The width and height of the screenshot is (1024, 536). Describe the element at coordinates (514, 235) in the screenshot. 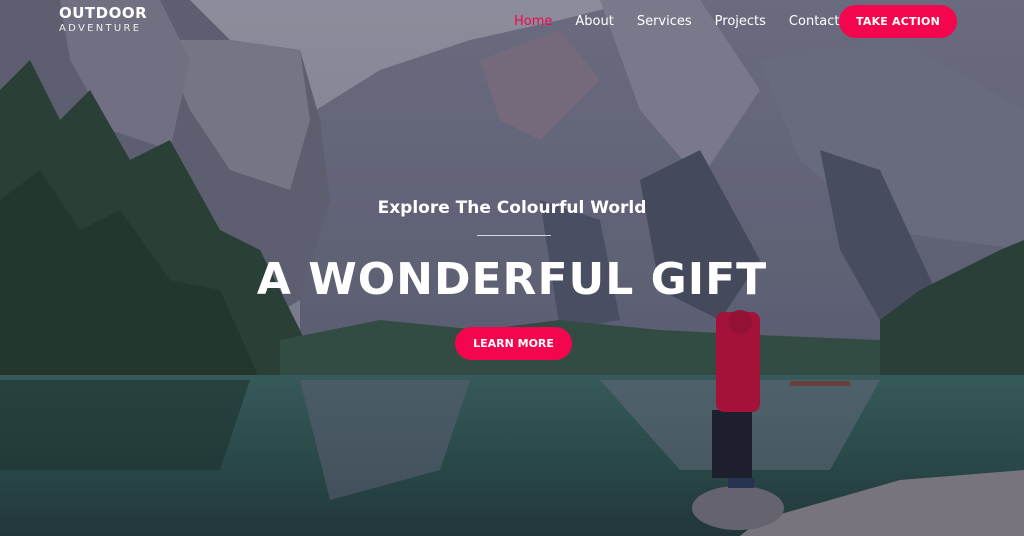

I see `hero-divider` at that location.